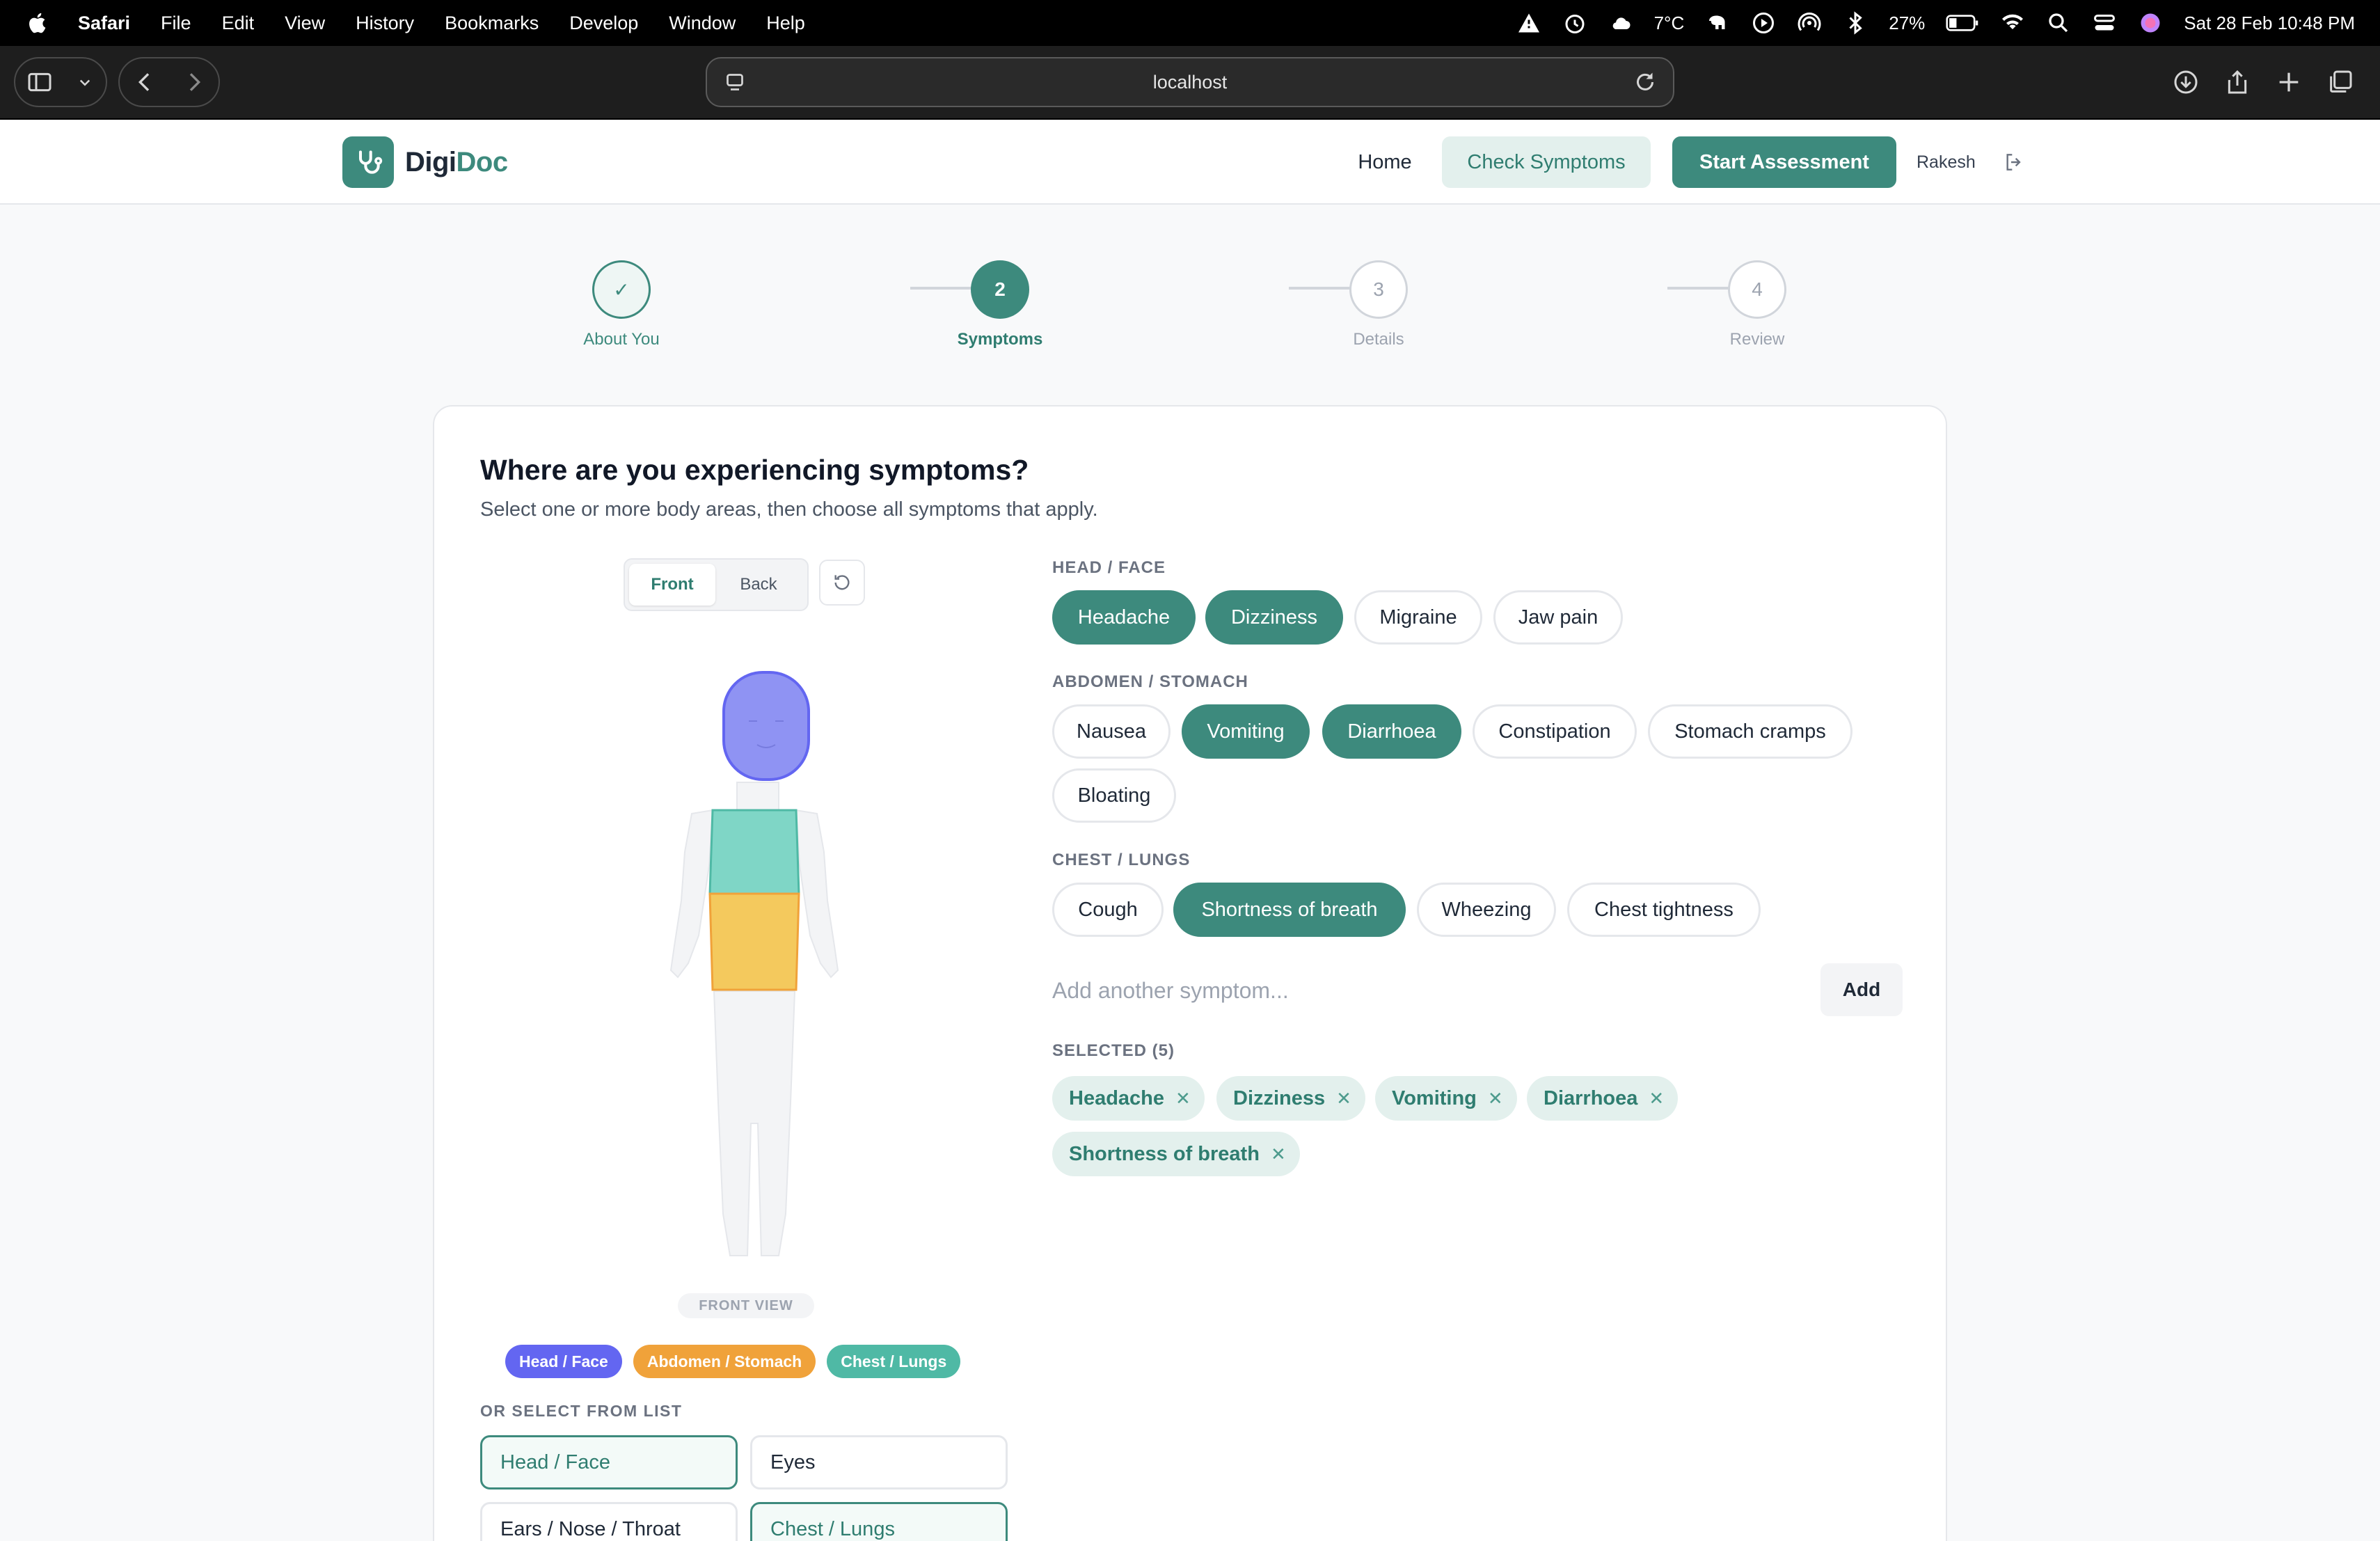  What do you see at coordinates (38, 23) in the screenshot?
I see `apple-icon` at bounding box center [38, 23].